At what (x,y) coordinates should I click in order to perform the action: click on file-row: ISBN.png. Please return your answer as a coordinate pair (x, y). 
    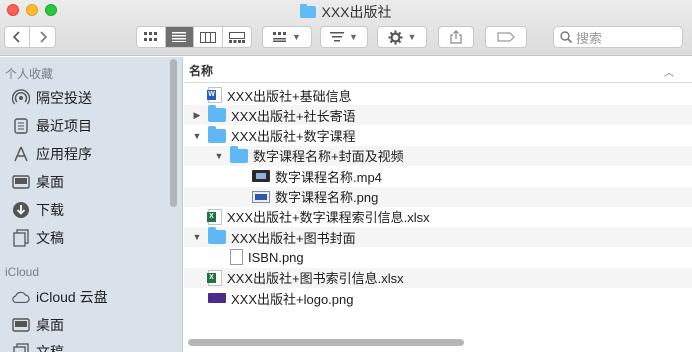
    Looking at the image, I should click on (438, 257).